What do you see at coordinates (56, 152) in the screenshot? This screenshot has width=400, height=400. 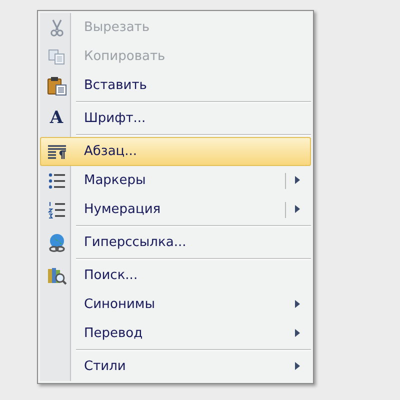 I see `paragraph-icon` at bounding box center [56, 152].